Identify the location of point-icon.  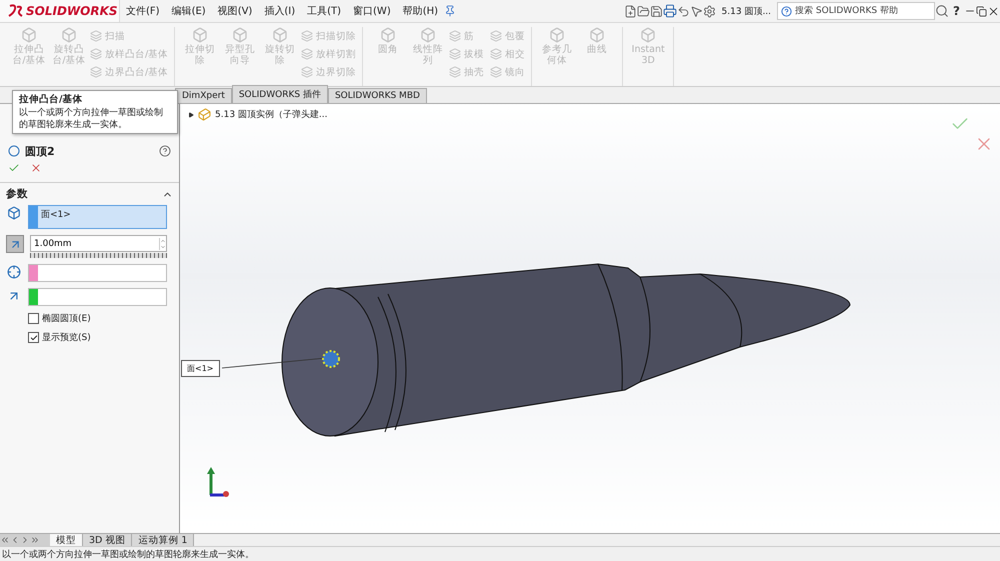
(14, 272).